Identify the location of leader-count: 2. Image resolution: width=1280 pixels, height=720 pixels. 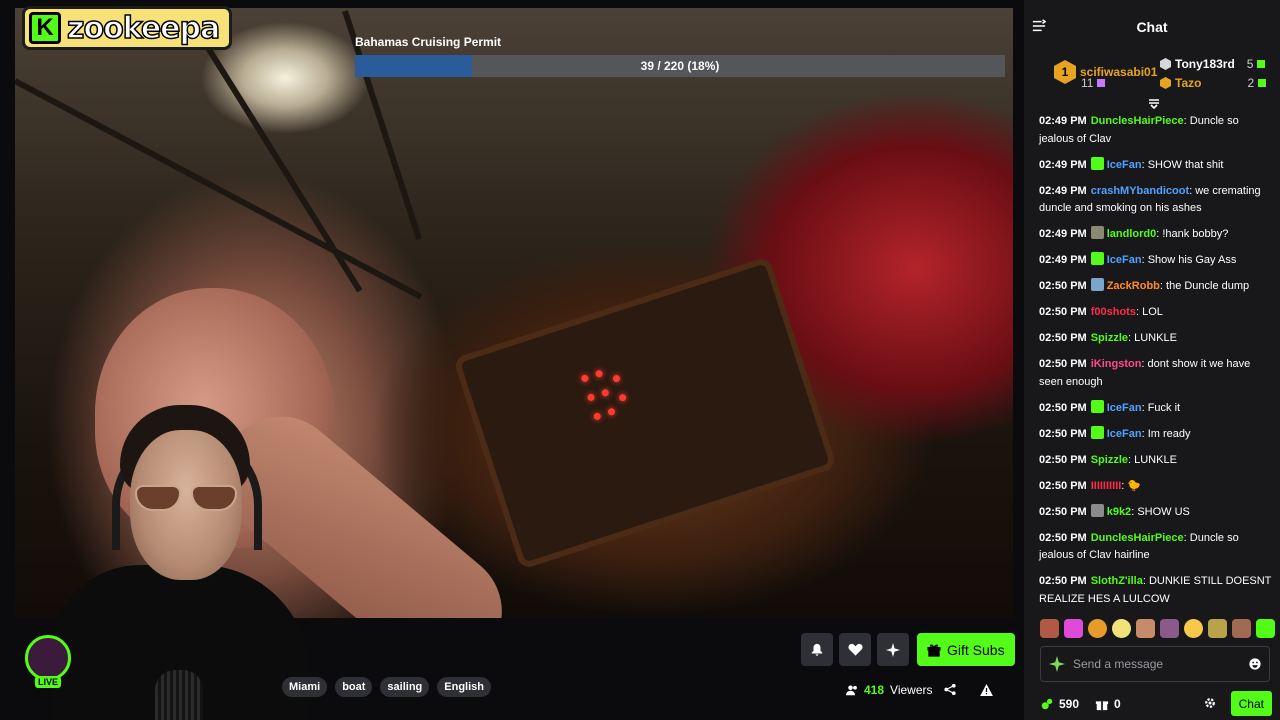
(1251, 83).